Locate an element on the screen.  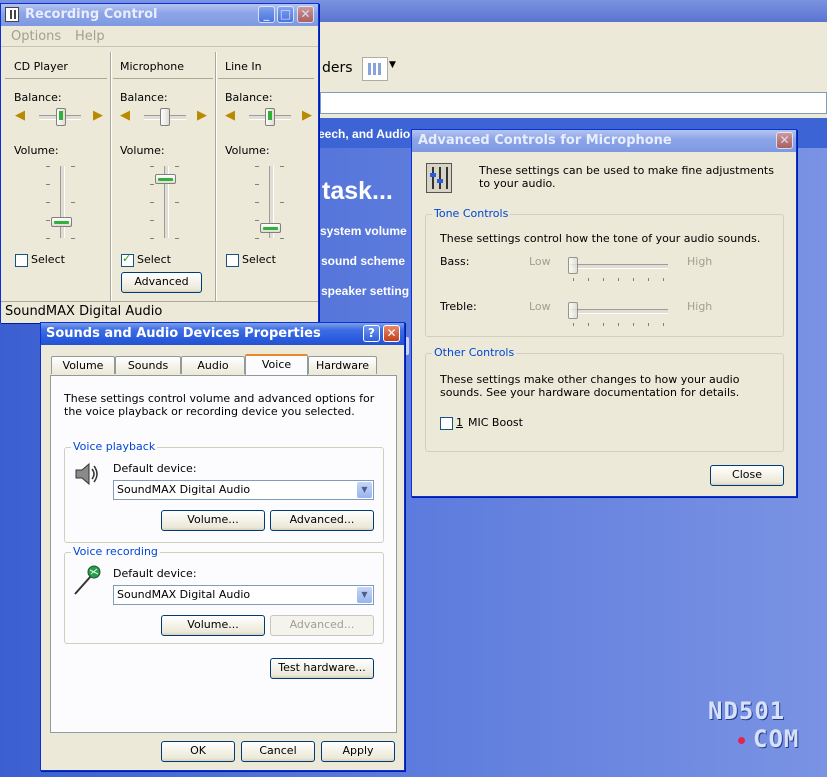
category-link: eech, and Audio is located at coordinates (364, 134).